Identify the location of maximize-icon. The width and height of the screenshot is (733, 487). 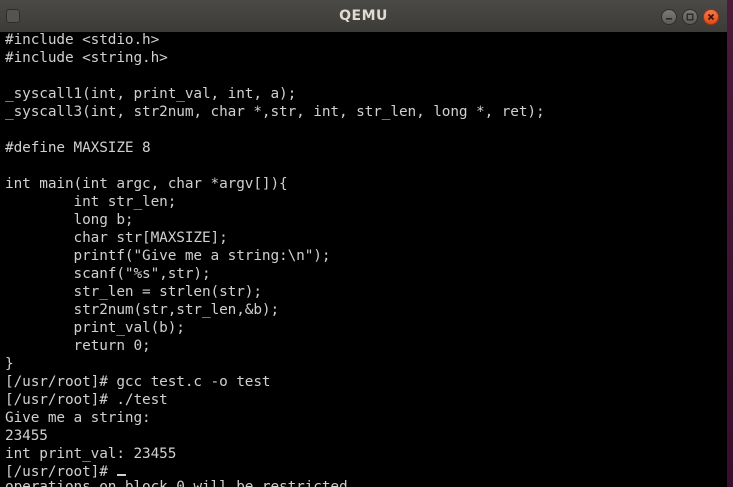
(690, 17).